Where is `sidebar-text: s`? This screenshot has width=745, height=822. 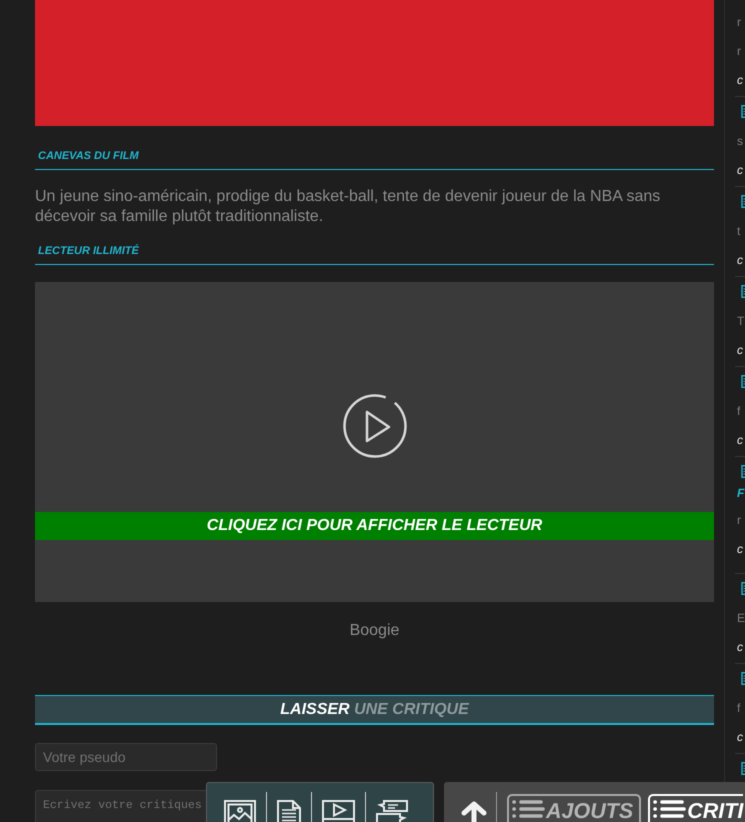
sidebar-text: s is located at coordinates (740, 141).